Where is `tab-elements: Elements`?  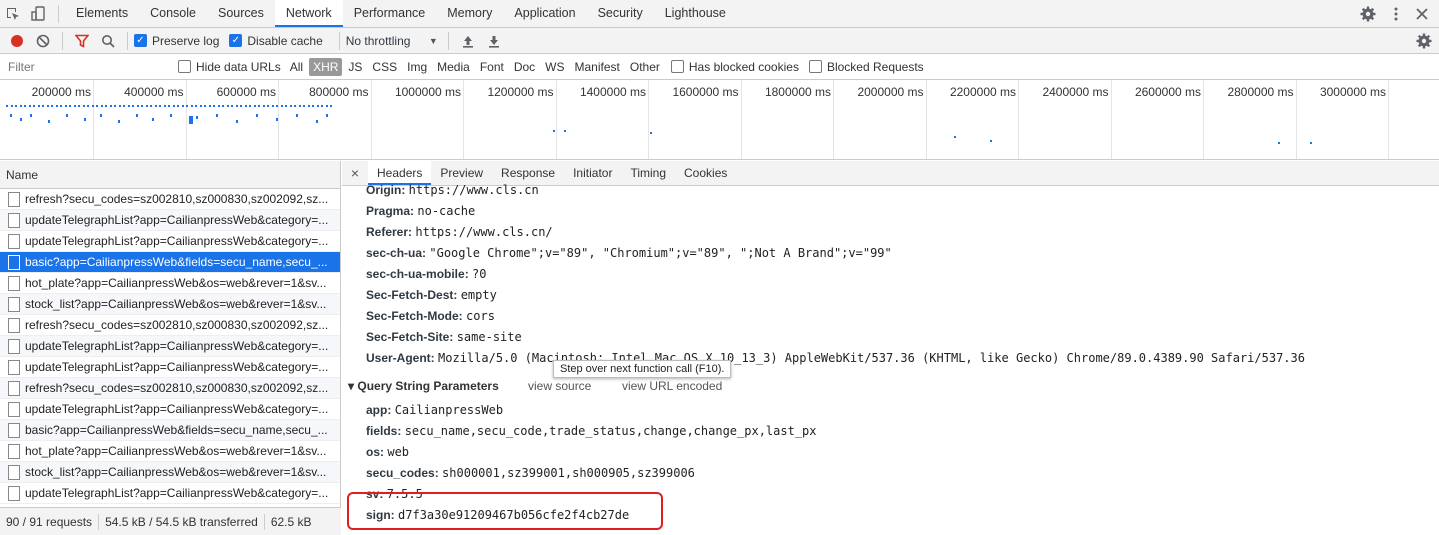
tab-elements: Elements is located at coordinates (102, 13).